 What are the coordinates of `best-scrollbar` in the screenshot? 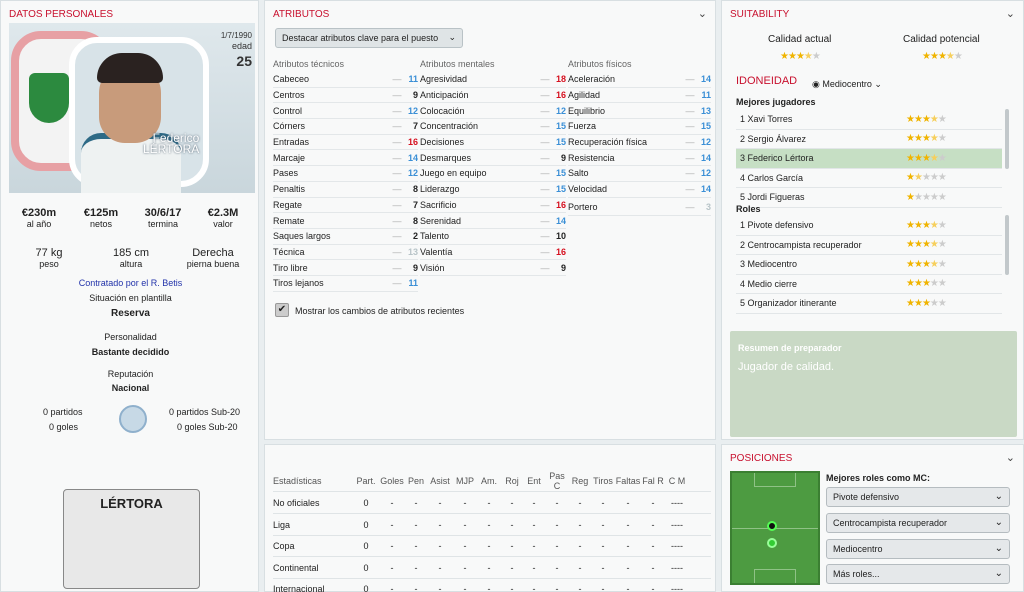 It's located at (1007, 139).